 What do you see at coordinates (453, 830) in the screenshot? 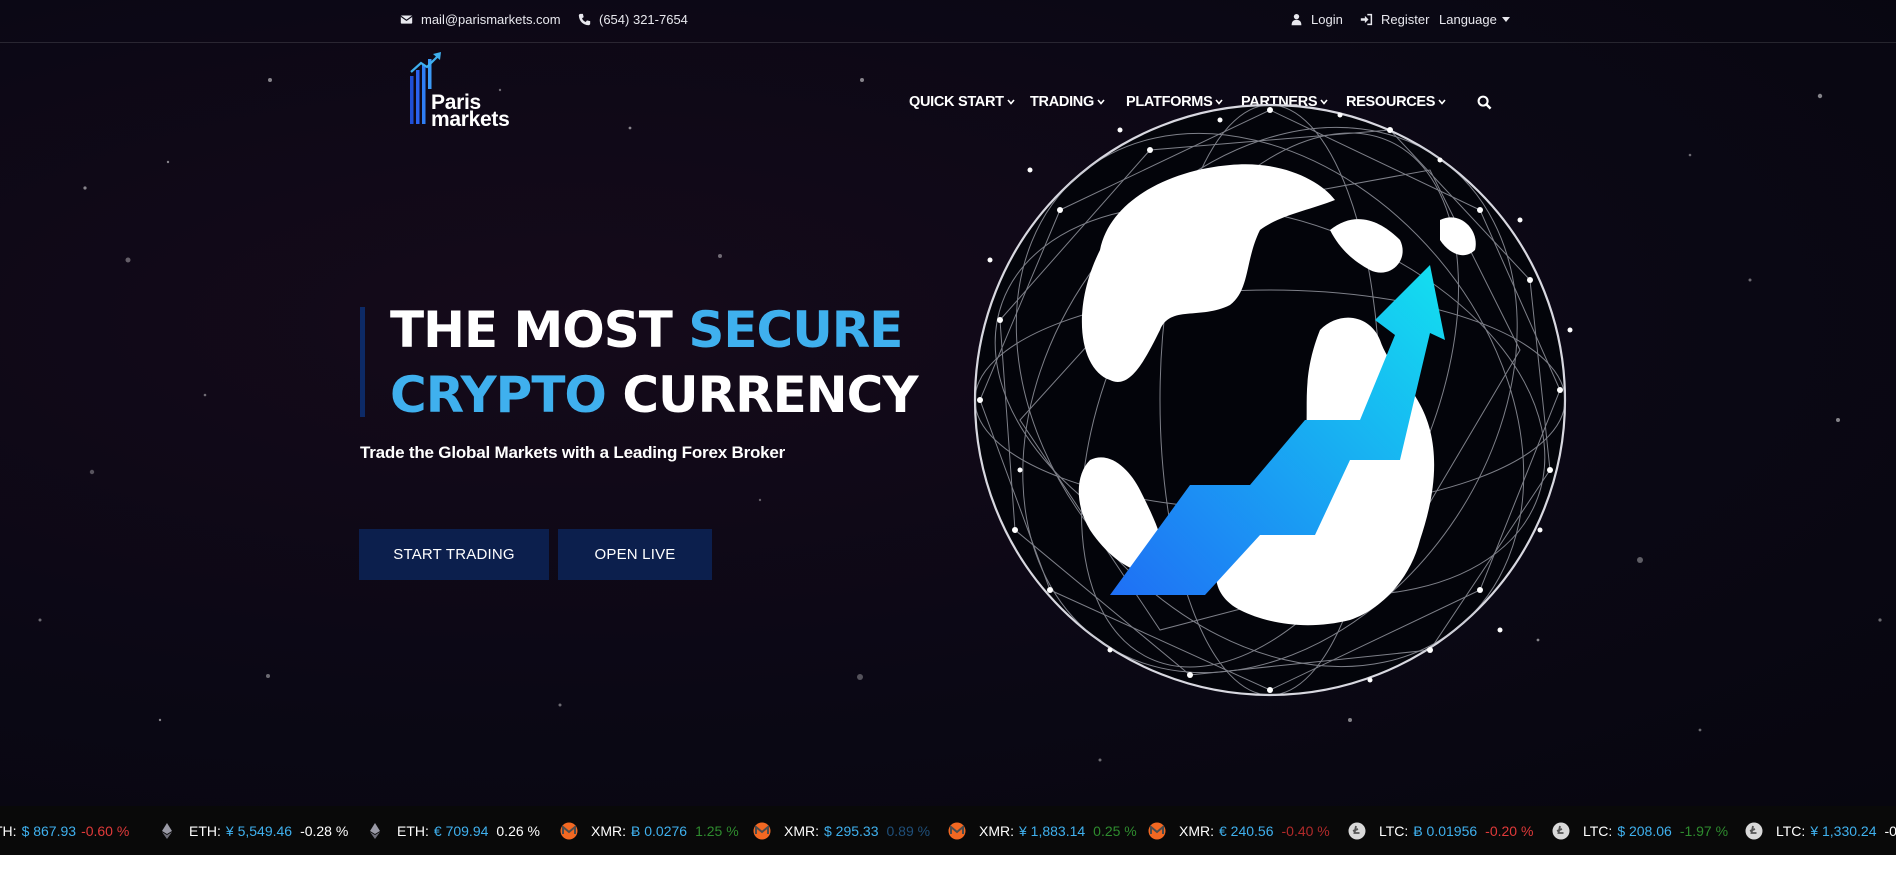
I see `ticker-item: ETH: € 709.94 0.26 %` at bounding box center [453, 830].